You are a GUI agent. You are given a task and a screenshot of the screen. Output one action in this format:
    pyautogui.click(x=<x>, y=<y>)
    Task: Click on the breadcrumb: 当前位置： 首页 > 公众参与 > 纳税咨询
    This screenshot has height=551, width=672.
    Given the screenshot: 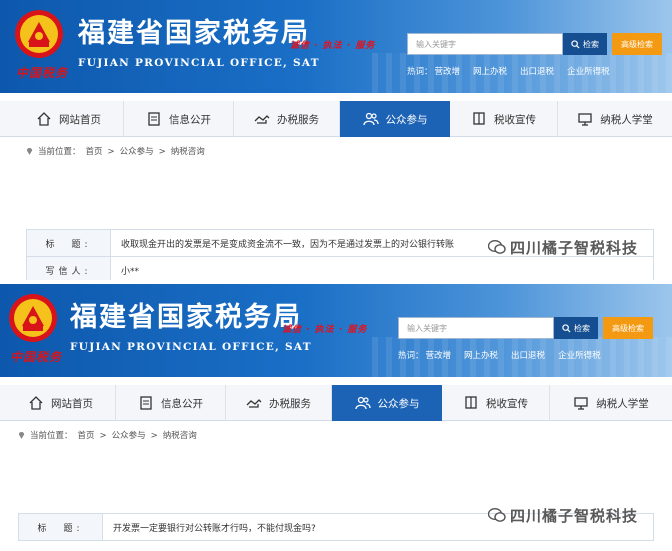 What is the action you would take?
    pyautogui.click(x=110, y=435)
    